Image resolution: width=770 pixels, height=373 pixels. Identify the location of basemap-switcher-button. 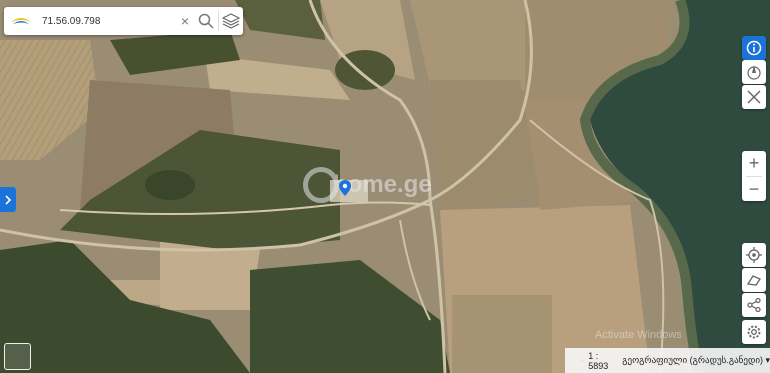
(17, 356).